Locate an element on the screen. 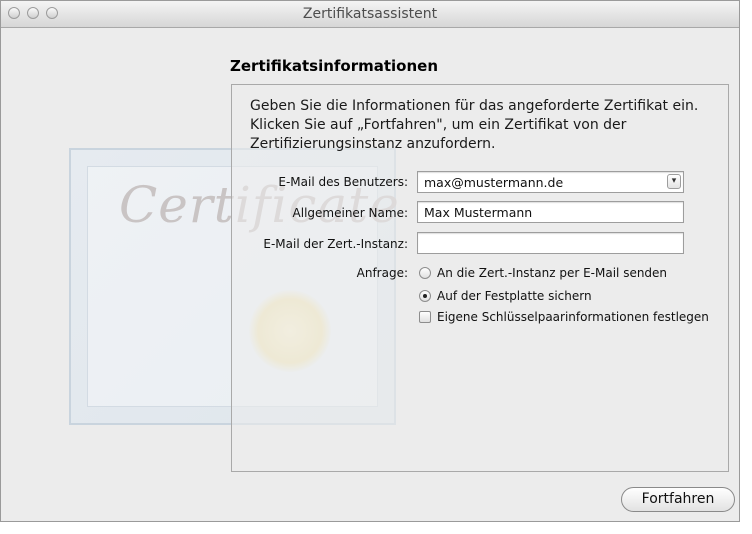 The image size is (752, 534). title-bar: Zertifikatsassistent is located at coordinates (370, 14).